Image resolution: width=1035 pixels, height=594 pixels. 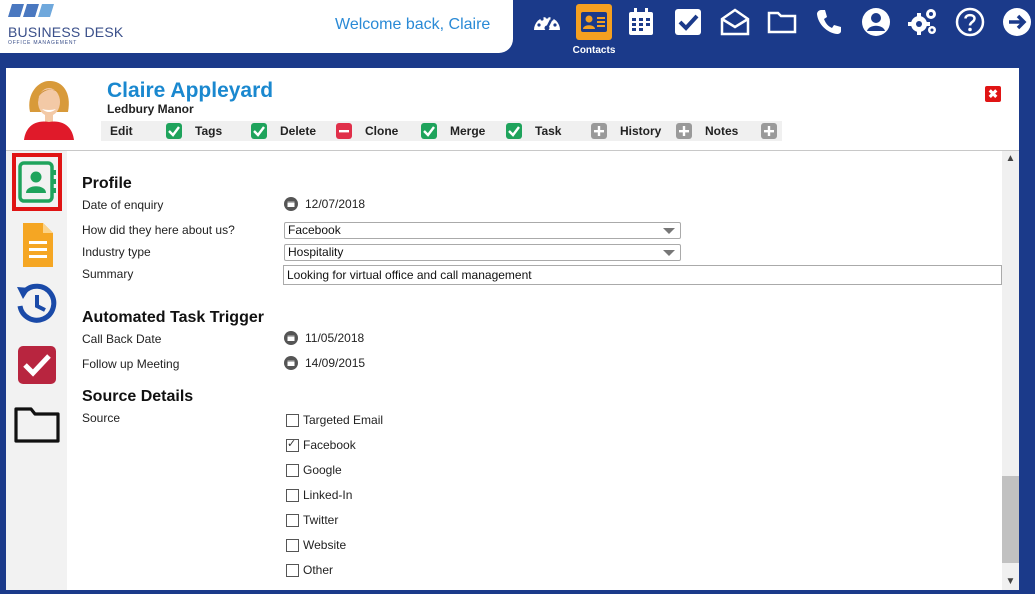 What do you see at coordinates (548, 131) in the screenshot?
I see `action-label: Task` at bounding box center [548, 131].